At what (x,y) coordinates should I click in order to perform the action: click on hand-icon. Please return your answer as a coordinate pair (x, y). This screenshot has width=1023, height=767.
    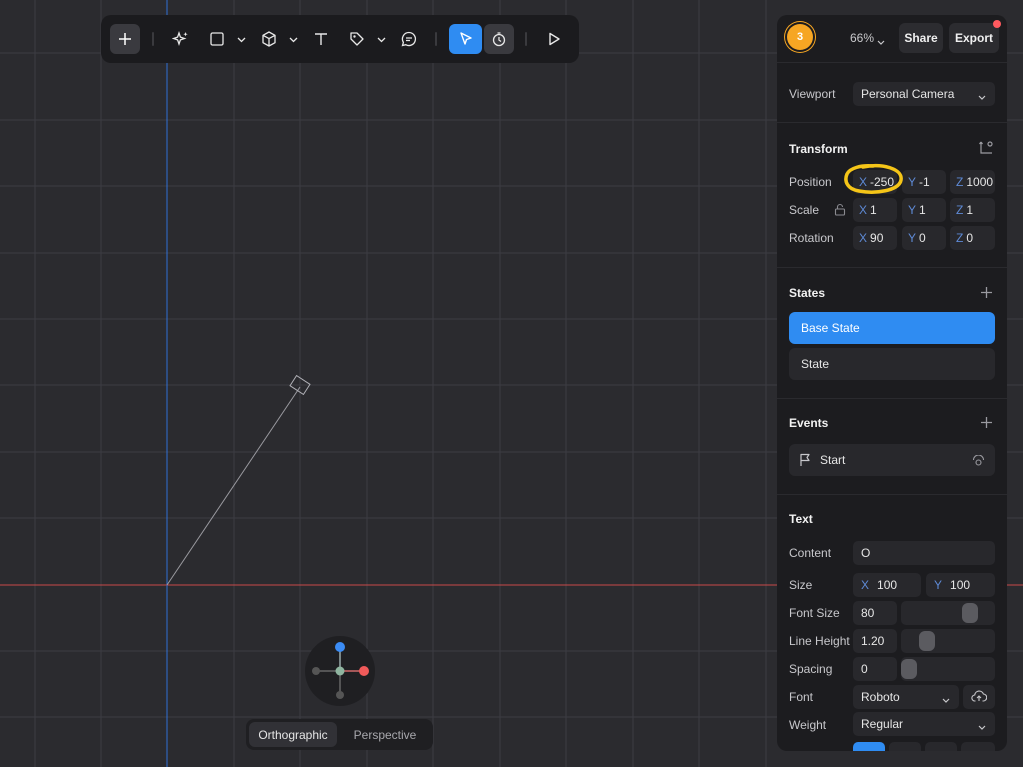
    Looking at the image, I should click on (499, 39).